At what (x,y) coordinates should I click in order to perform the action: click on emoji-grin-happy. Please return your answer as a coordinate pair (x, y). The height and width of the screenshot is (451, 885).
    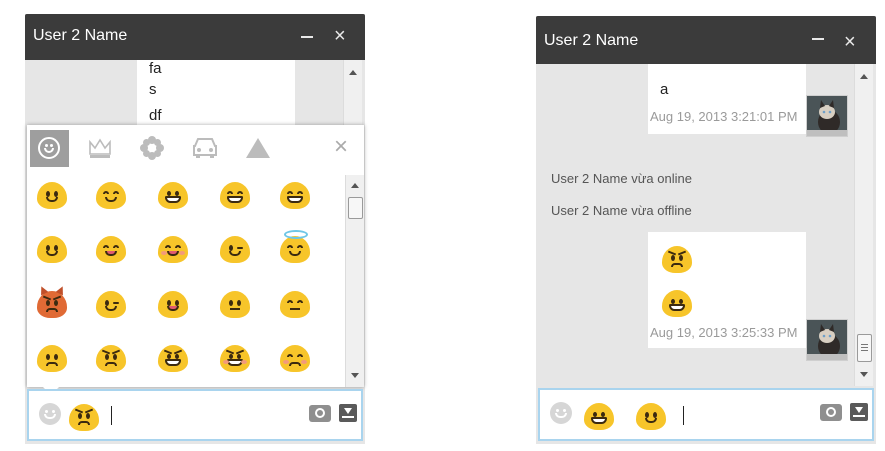
    Looking at the image, I should click on (235, 195).